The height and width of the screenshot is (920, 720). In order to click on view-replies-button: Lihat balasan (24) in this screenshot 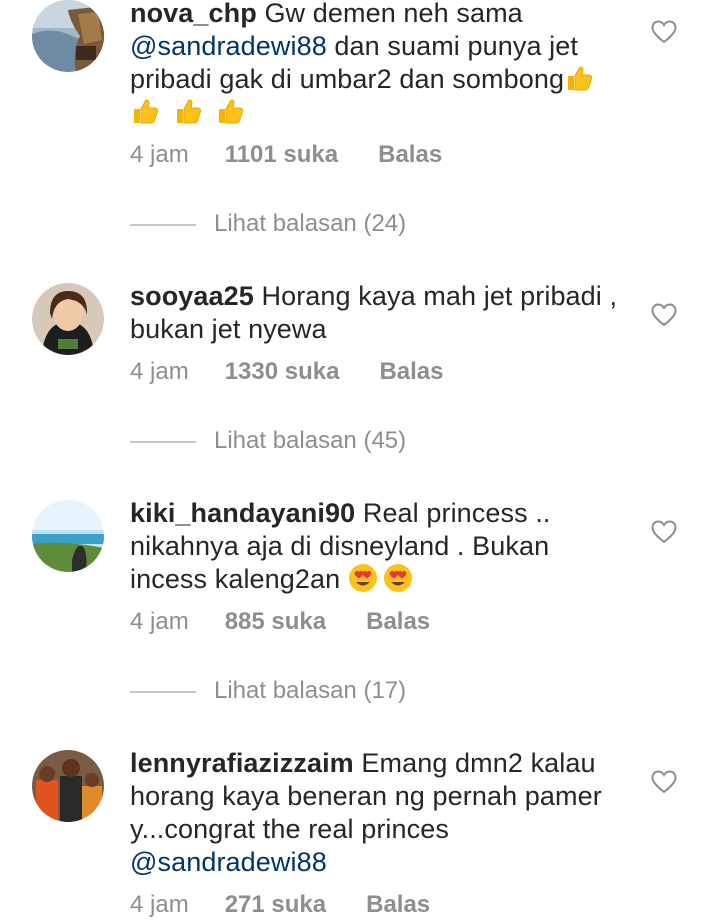, I will do `click(268, 224)`.